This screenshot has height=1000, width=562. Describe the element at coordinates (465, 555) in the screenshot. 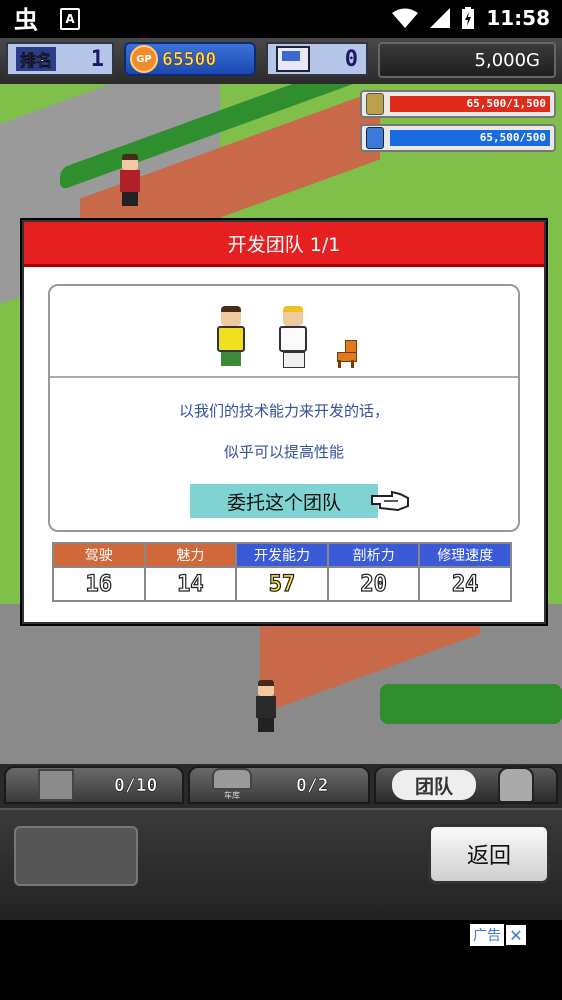

I see `stat-label: 修理速度` at that location.